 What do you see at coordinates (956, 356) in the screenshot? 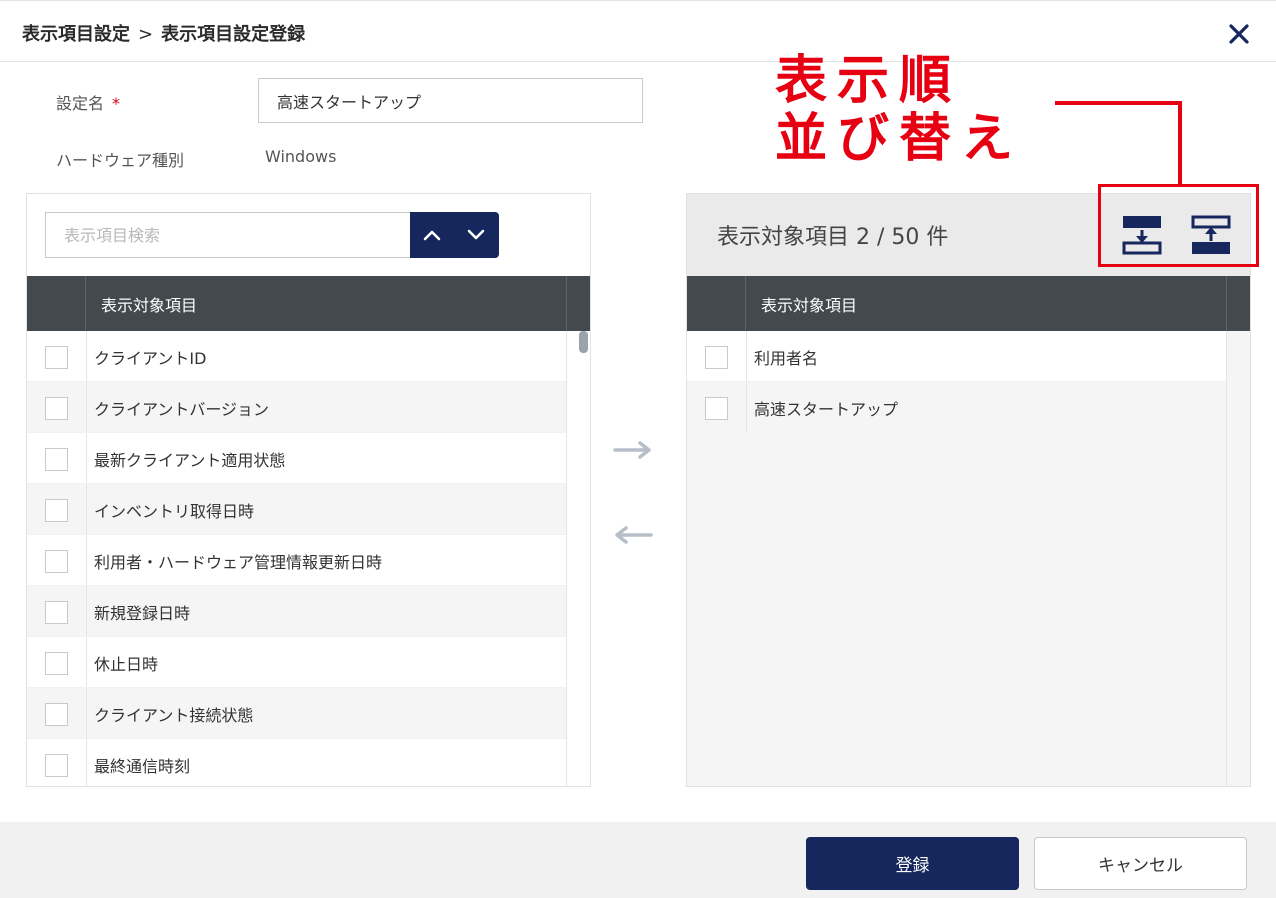
I see `list-item: 利用者名` at bounding box center [956, 356].